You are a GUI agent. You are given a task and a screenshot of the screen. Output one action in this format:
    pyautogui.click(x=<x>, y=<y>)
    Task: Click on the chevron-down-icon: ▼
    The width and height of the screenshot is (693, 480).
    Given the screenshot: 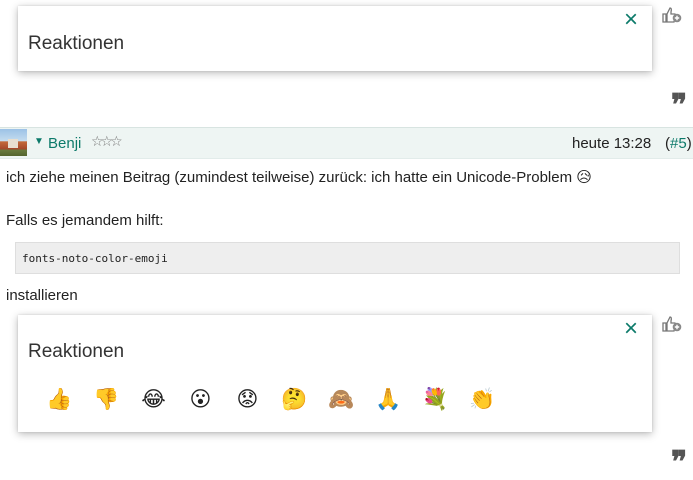 What is the action you would take?
    pyautogui.click(x=39, y=141)
    